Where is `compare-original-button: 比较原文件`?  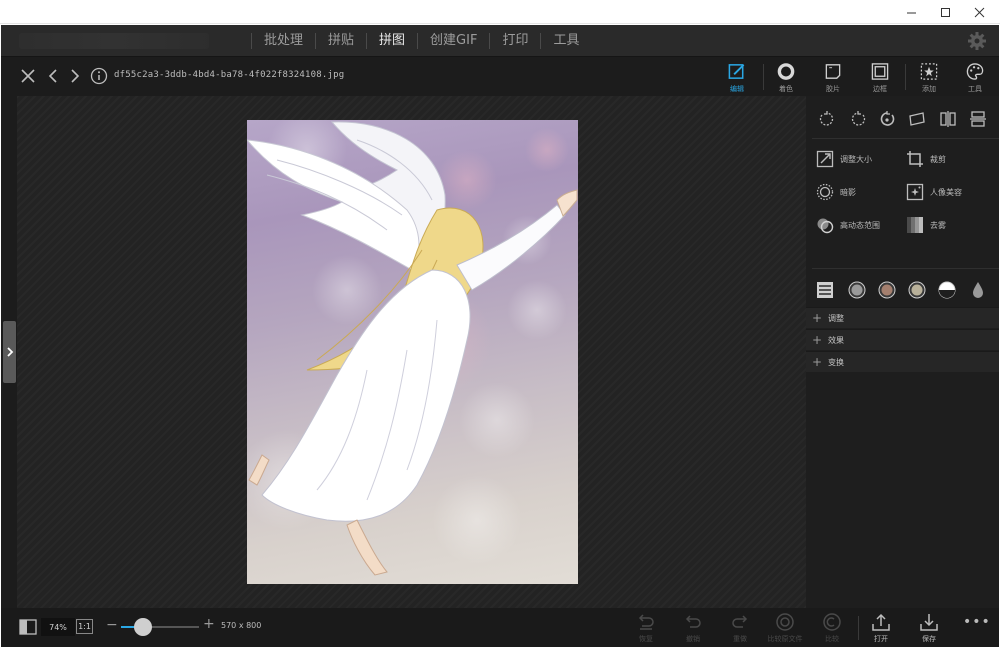
compare-original-button: 比较原文件 is located at coordinates (785, 629).